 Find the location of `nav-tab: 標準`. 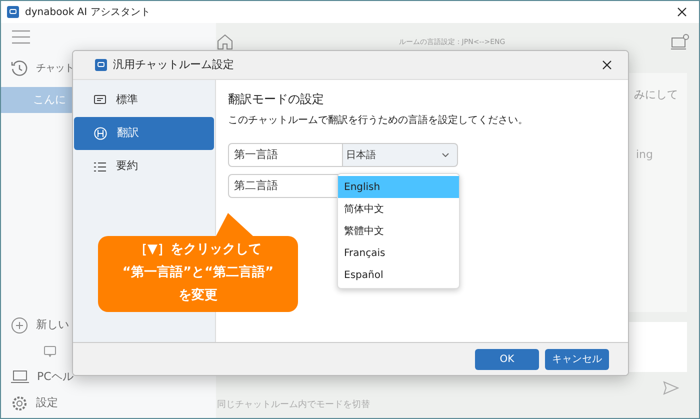

nav-tab: 標準 is located at coordinates (144, 100).